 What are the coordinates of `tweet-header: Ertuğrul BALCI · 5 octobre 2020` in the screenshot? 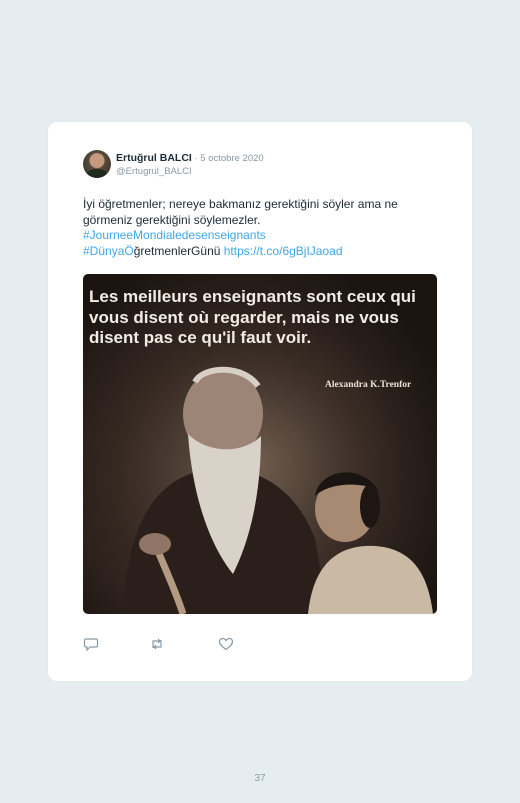 It's located at (190, 158).